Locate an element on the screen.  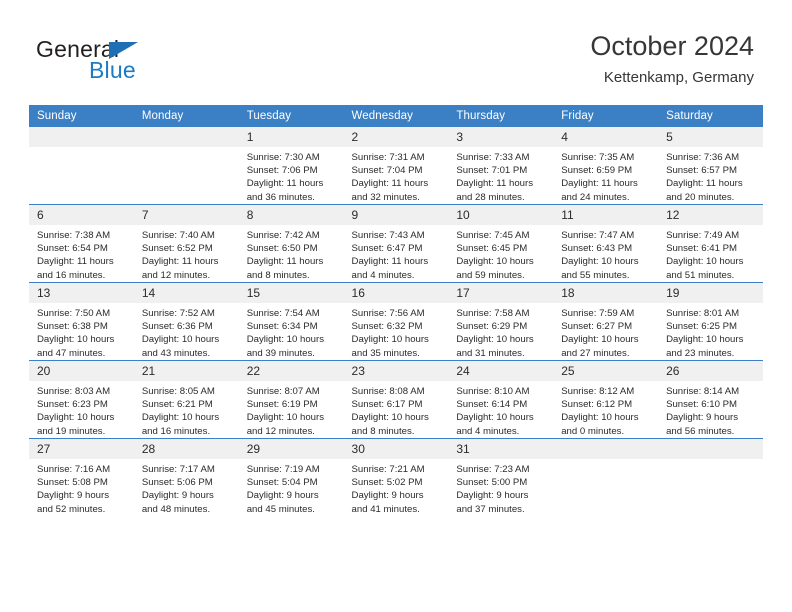
day-number: 25 is located at coordinates (606, 371).